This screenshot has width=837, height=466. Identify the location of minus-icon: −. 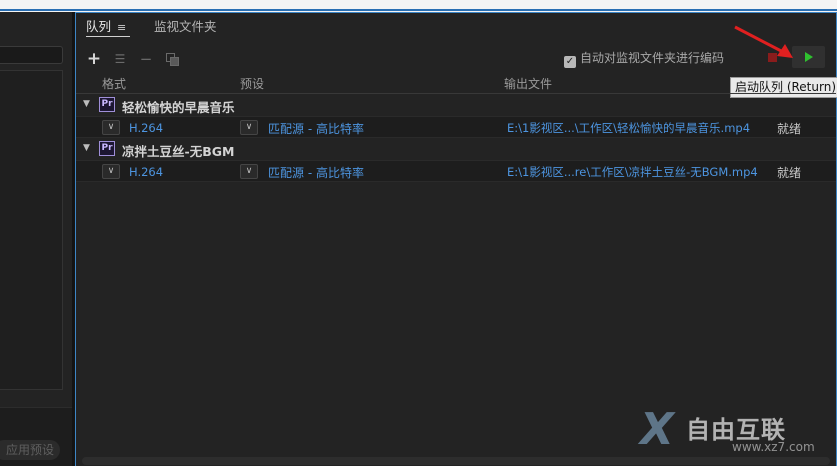
(146, 59).